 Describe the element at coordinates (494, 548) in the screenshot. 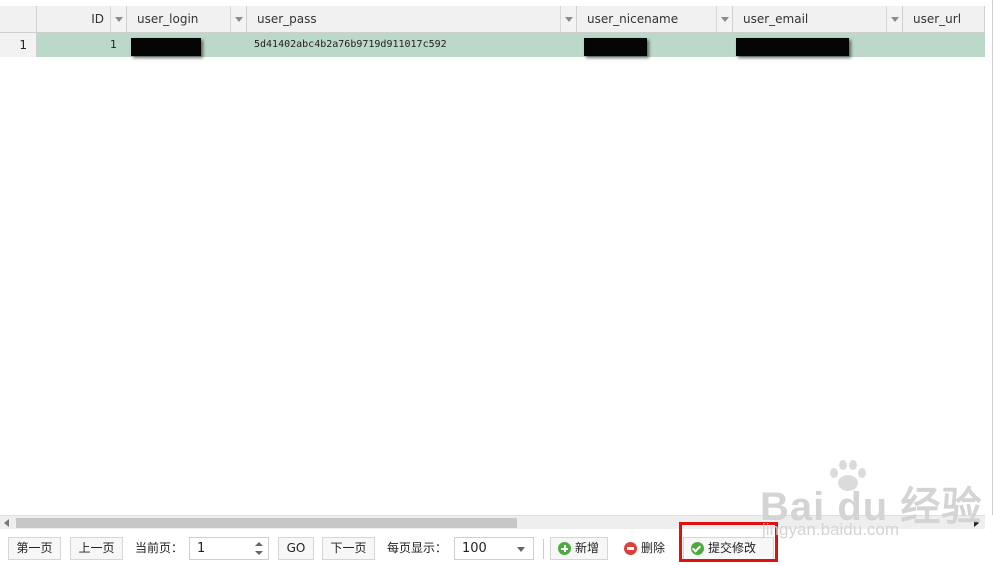

I see `per-page-select: 100` at that location.